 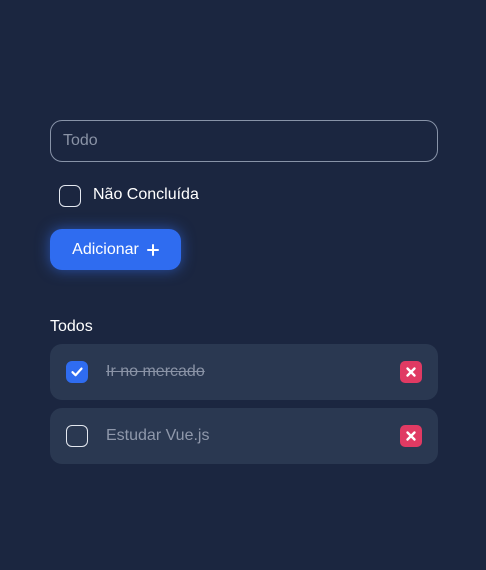 What do you see at coordinates (248, 196) in the screenshot?
I see `status-row: Não Concluída` at bounding box center [248, 196].